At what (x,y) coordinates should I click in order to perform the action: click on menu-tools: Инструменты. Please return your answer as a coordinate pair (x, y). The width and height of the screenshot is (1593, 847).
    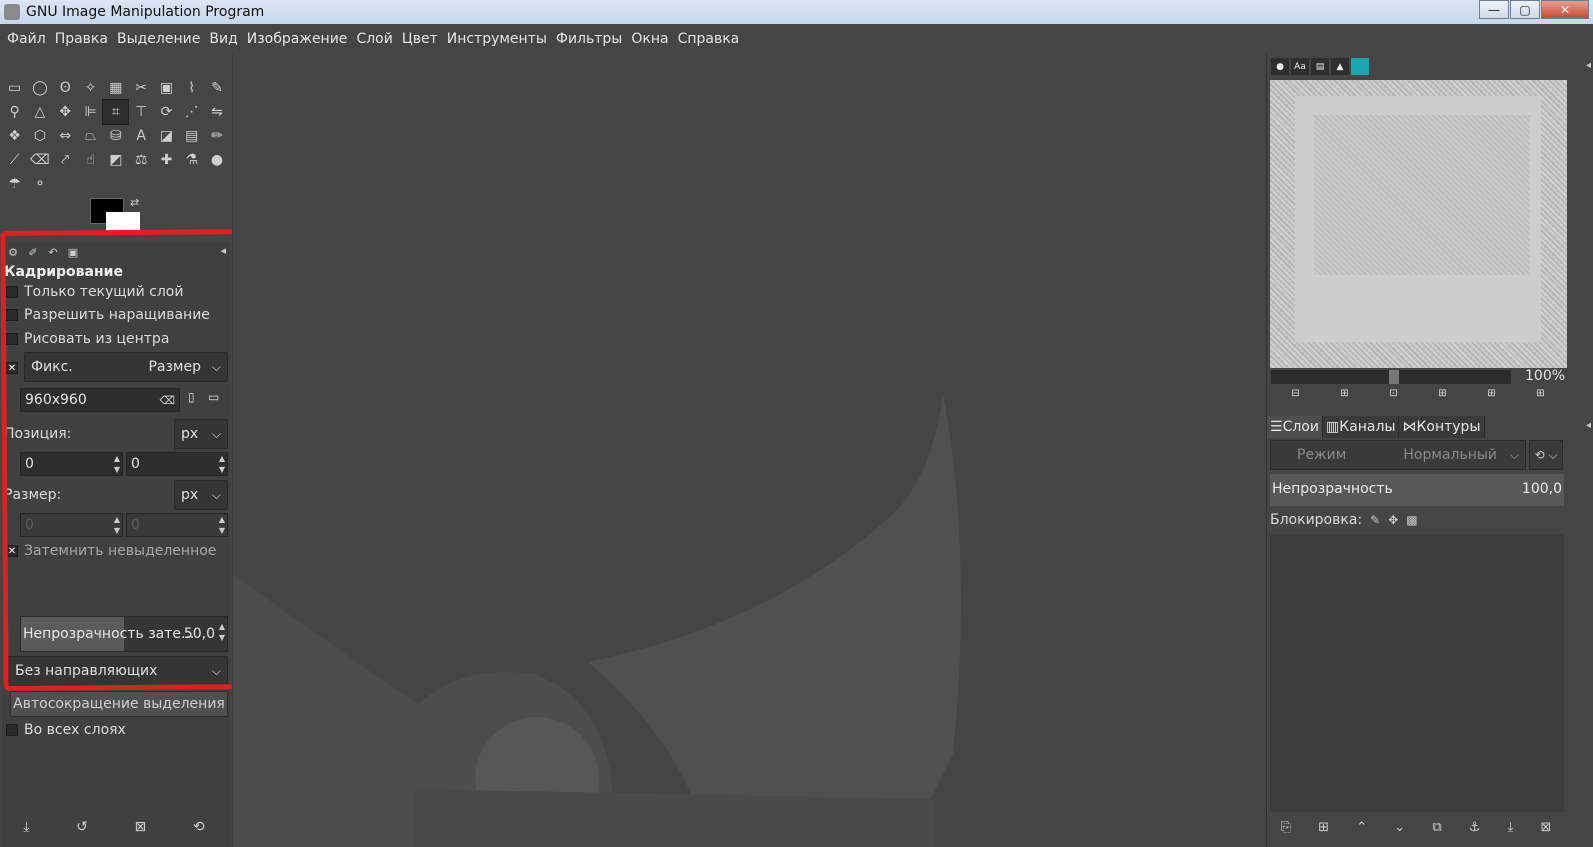
    Looking at the image, I should click on (498, 39).